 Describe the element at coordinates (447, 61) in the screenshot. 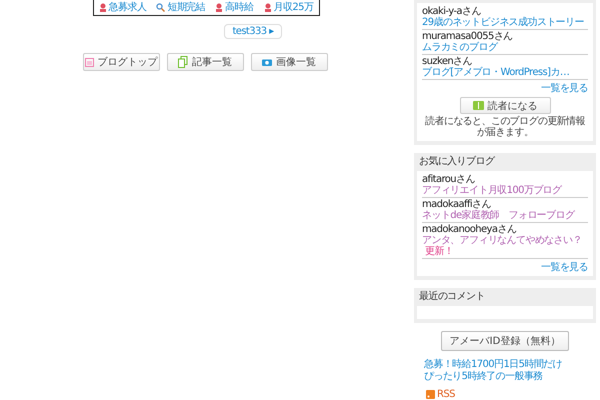

I see `reader-name: suzkenさん` at that location.